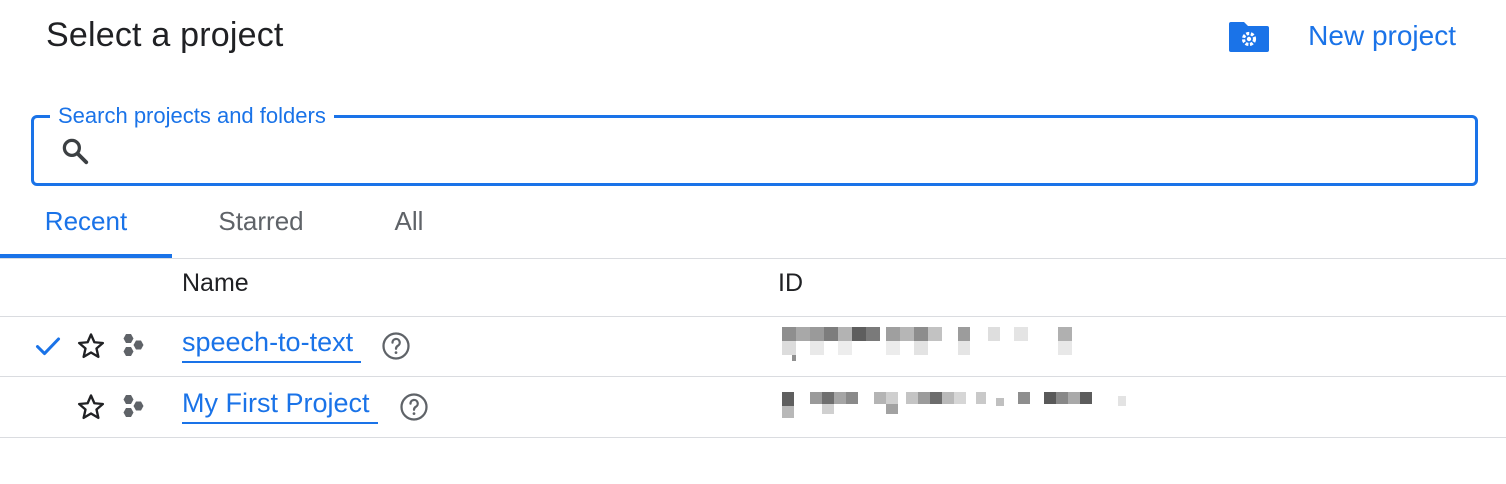  I want to click on column-header-name: Name, so click(215, 283).